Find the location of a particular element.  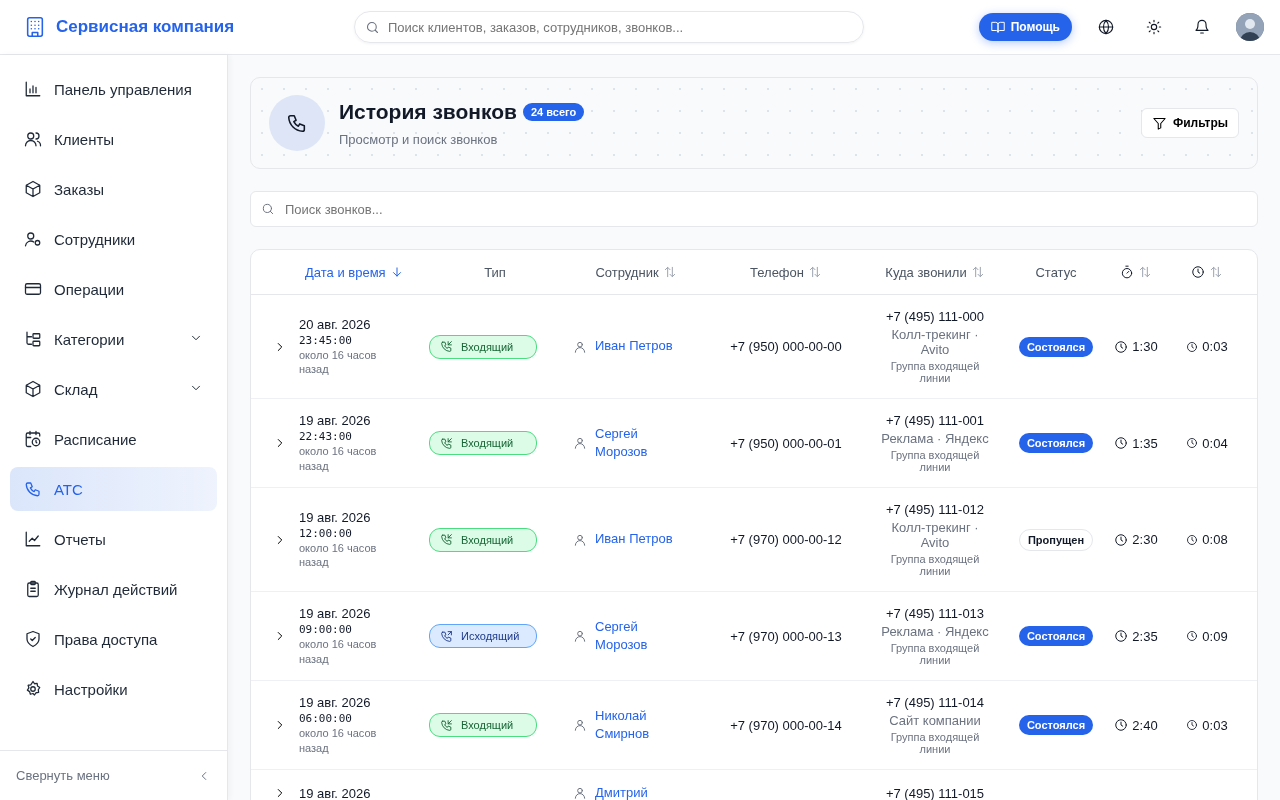

tree-icon is located at coordinates (33, 339).